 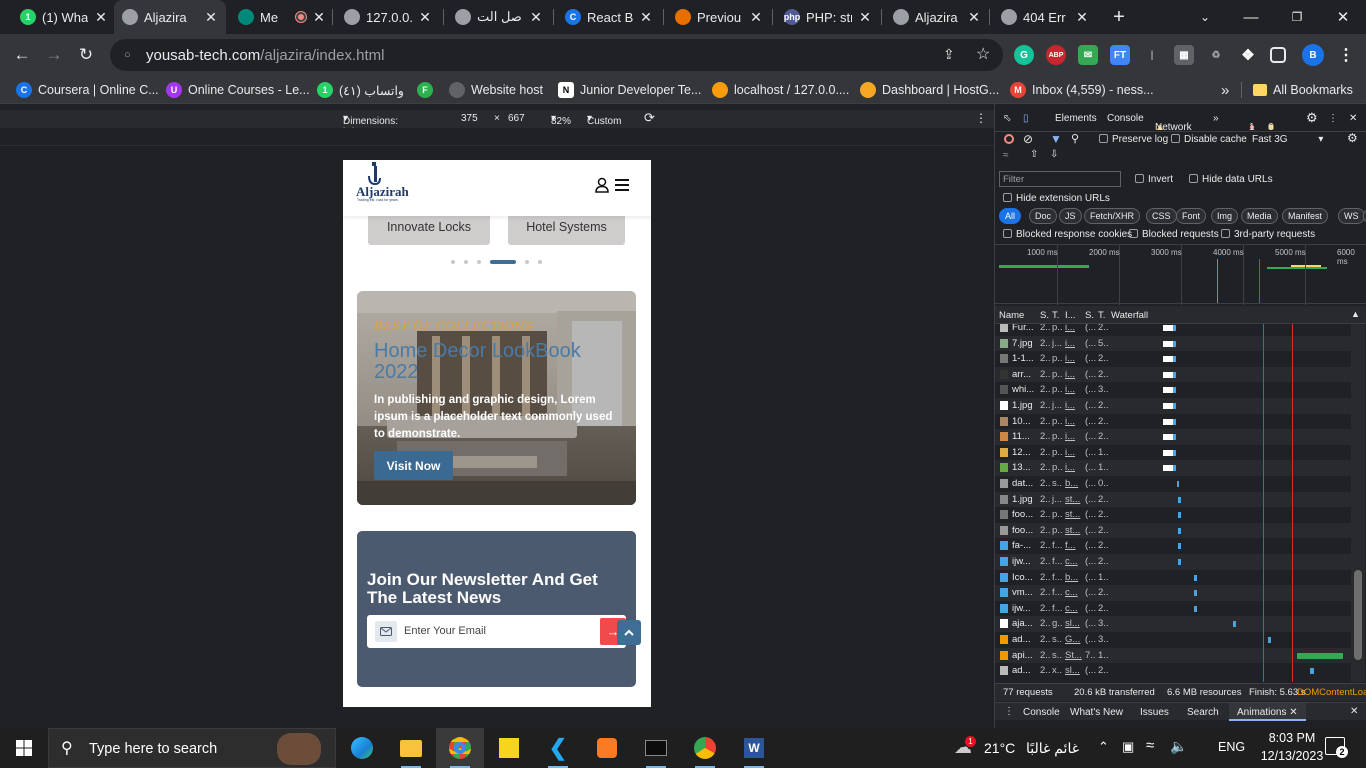 What do you see at coordinates (1292, 756) in the screenshot?
I see `clock-date: 12/13/2023` at bounding box center [1292, 756].